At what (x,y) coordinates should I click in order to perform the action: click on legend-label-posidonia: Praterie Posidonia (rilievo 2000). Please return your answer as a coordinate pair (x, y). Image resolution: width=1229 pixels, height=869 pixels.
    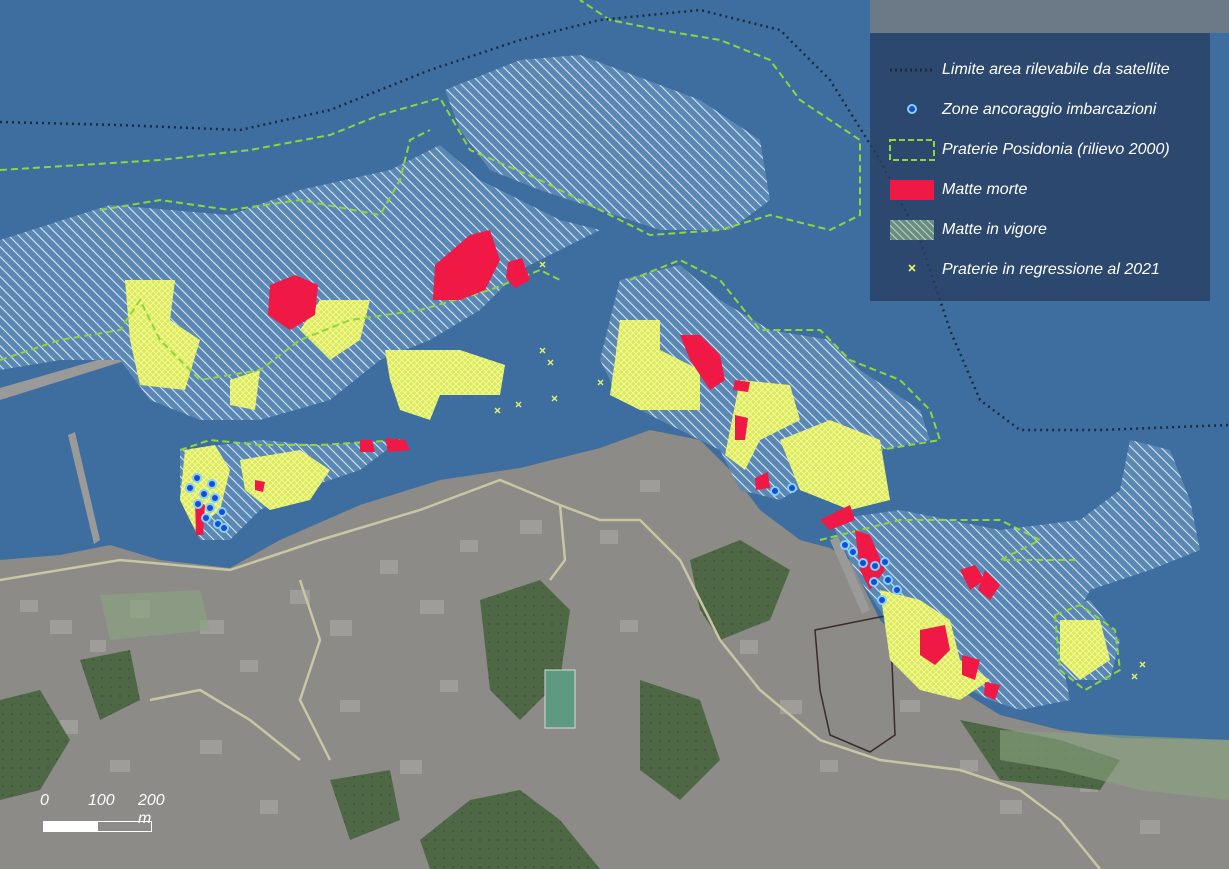
    Looking at the image, I should click on (1056, 149).